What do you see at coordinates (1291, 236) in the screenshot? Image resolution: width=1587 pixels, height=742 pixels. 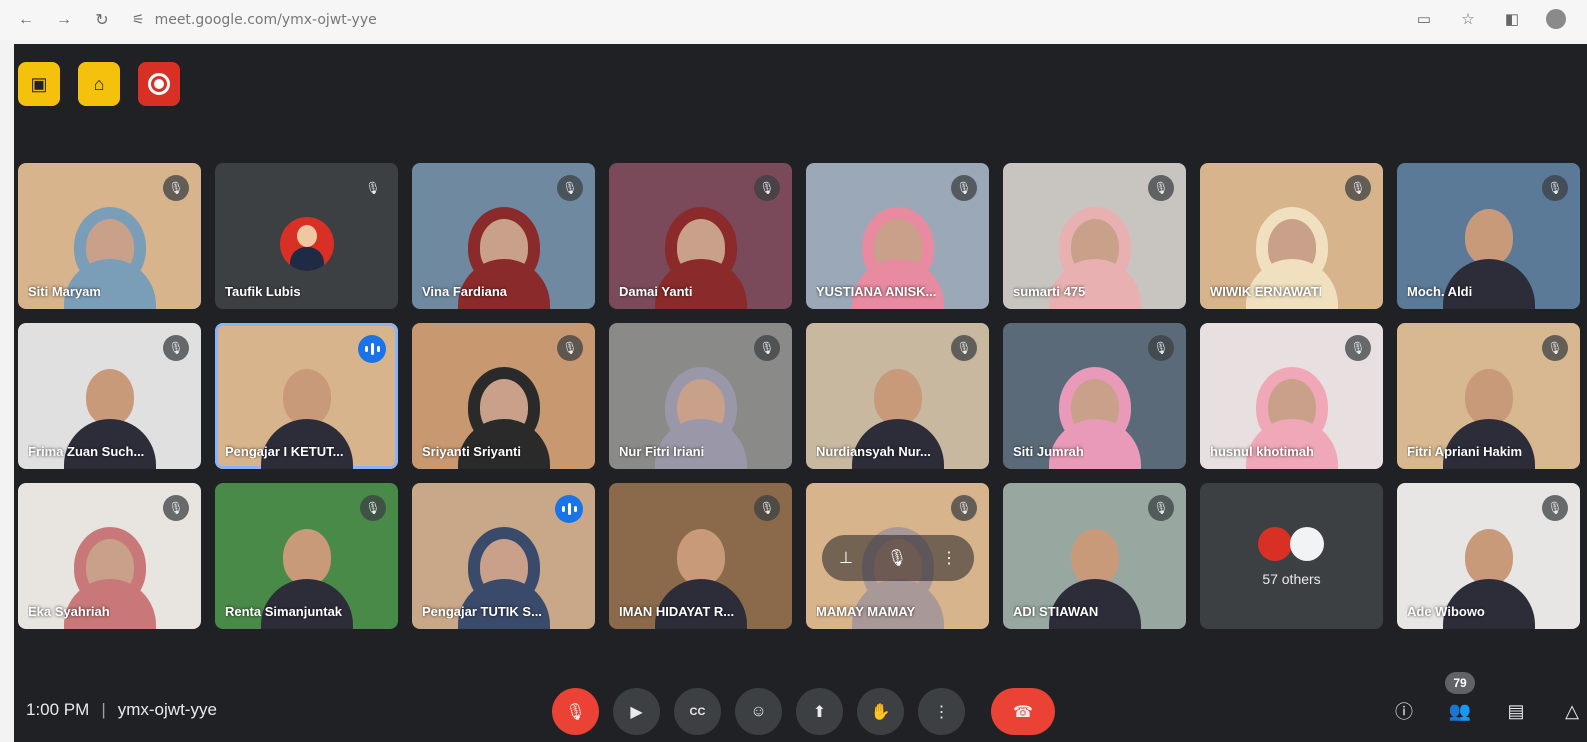 I see `participant-tile: 🎙 WIWIK ERNAWATI` at bounding box center [1291, 236].